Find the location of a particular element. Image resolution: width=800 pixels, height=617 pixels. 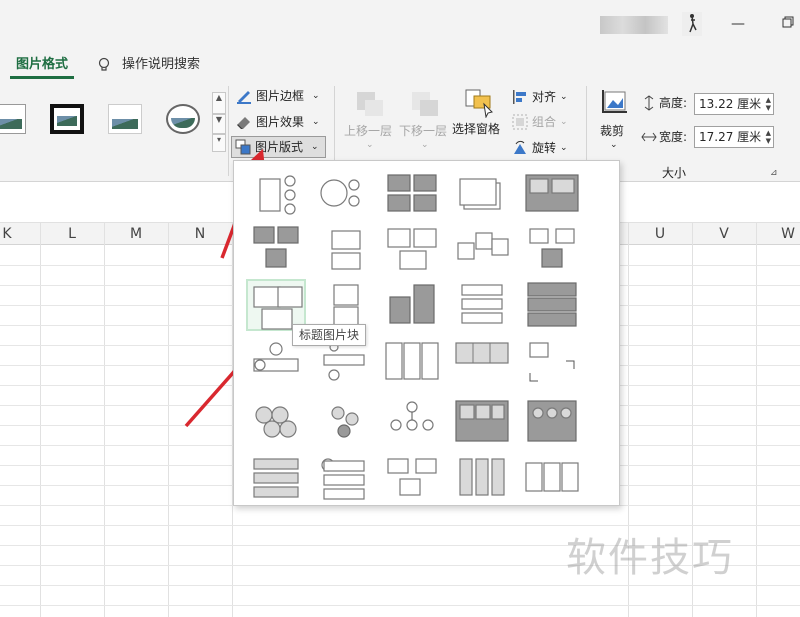

gallery-item-tooltip: 标题图片块 is located at coordinates (329, 335).